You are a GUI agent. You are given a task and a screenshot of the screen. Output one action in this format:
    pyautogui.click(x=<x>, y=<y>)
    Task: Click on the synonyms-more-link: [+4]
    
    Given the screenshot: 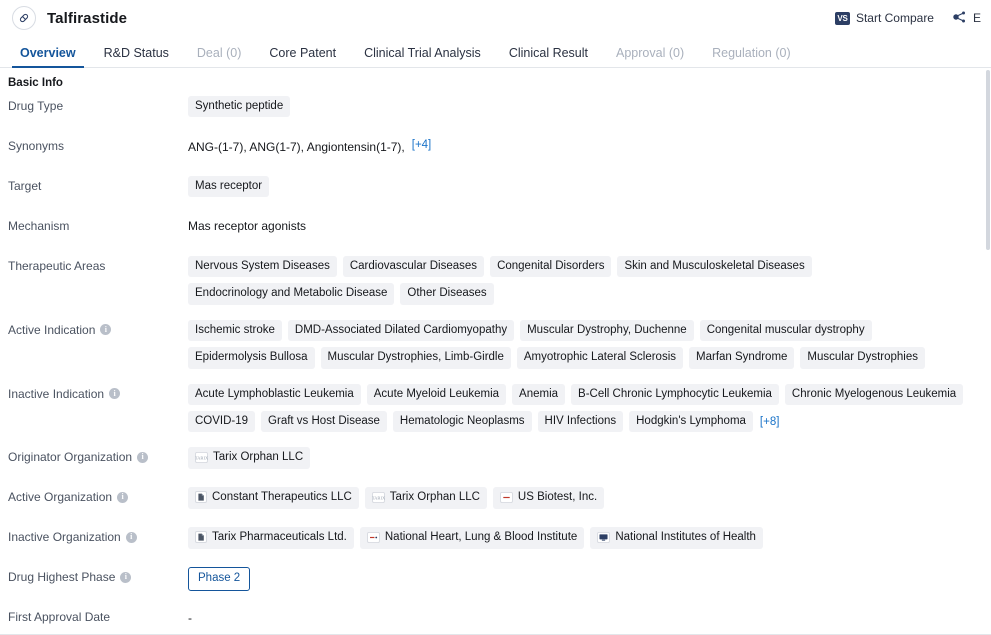 What is the action you would take?
    pyautogui.click(x=422, y=145)
    